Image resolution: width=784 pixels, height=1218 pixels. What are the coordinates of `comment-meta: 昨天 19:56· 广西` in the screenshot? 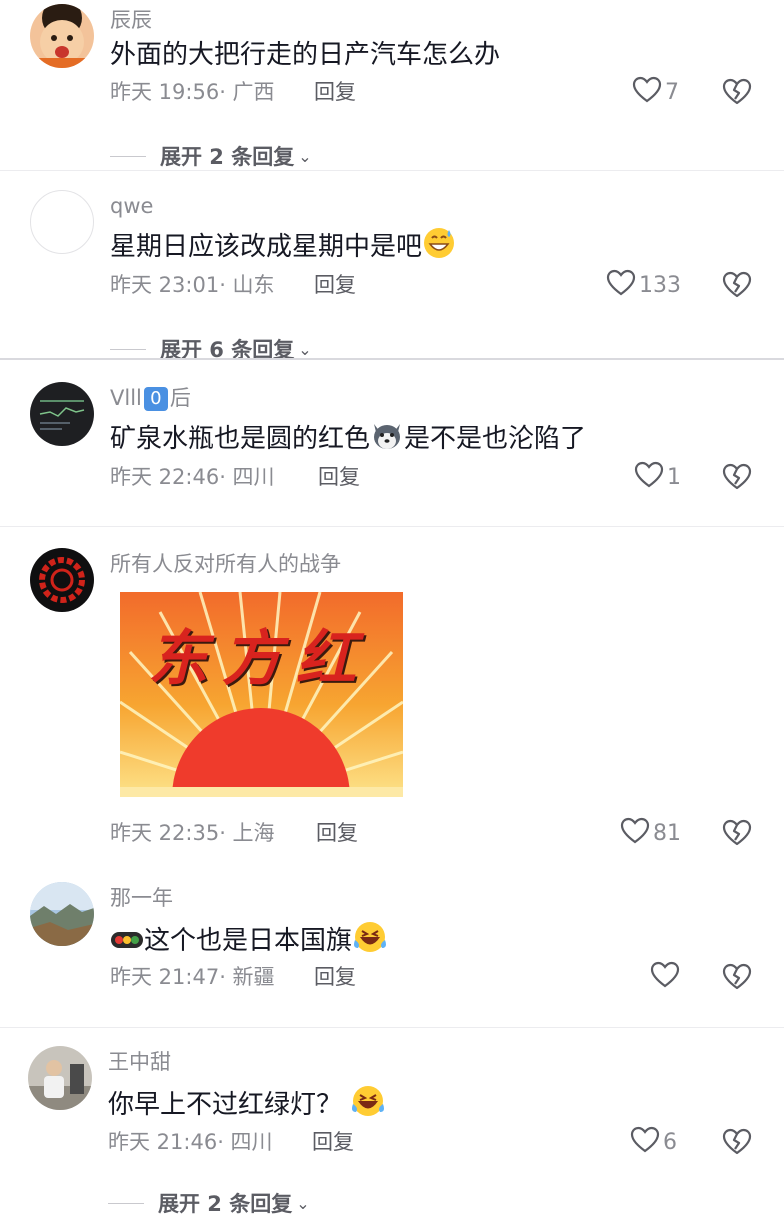 It's located at (192, 92).